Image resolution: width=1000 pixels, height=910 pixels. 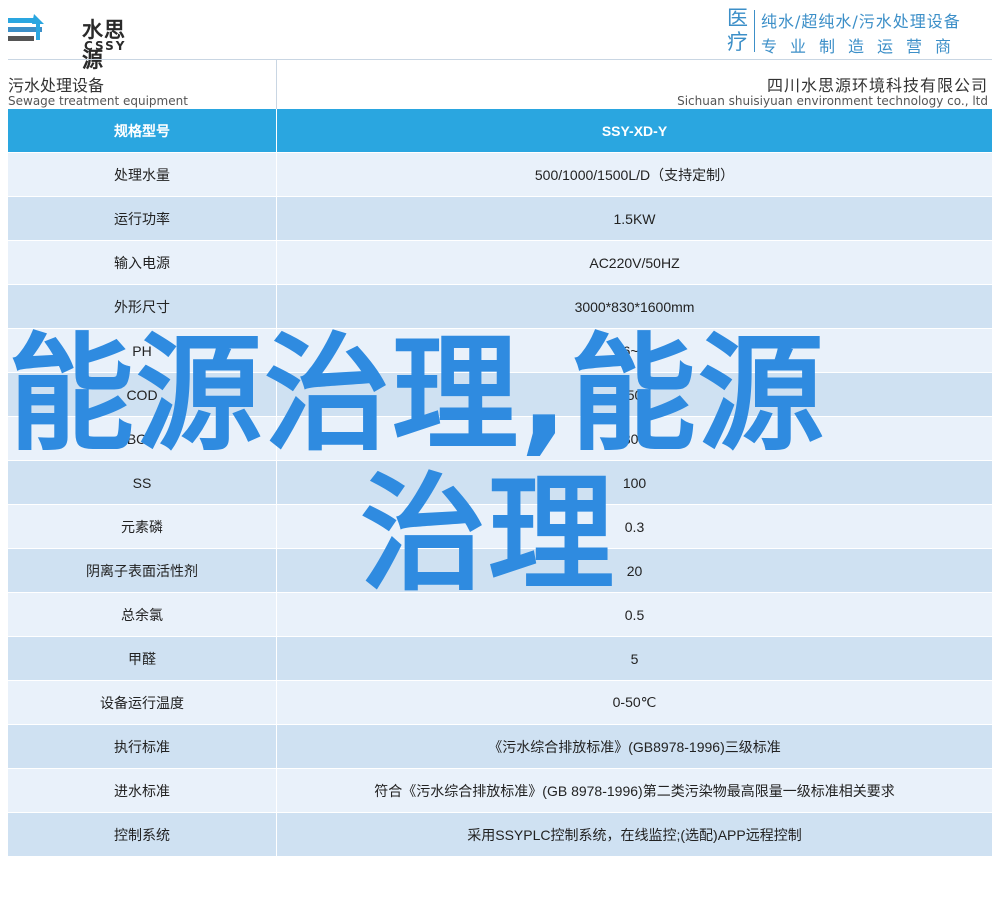 I want to click on table-row: PH 6~9, so click(x=500, y=350).